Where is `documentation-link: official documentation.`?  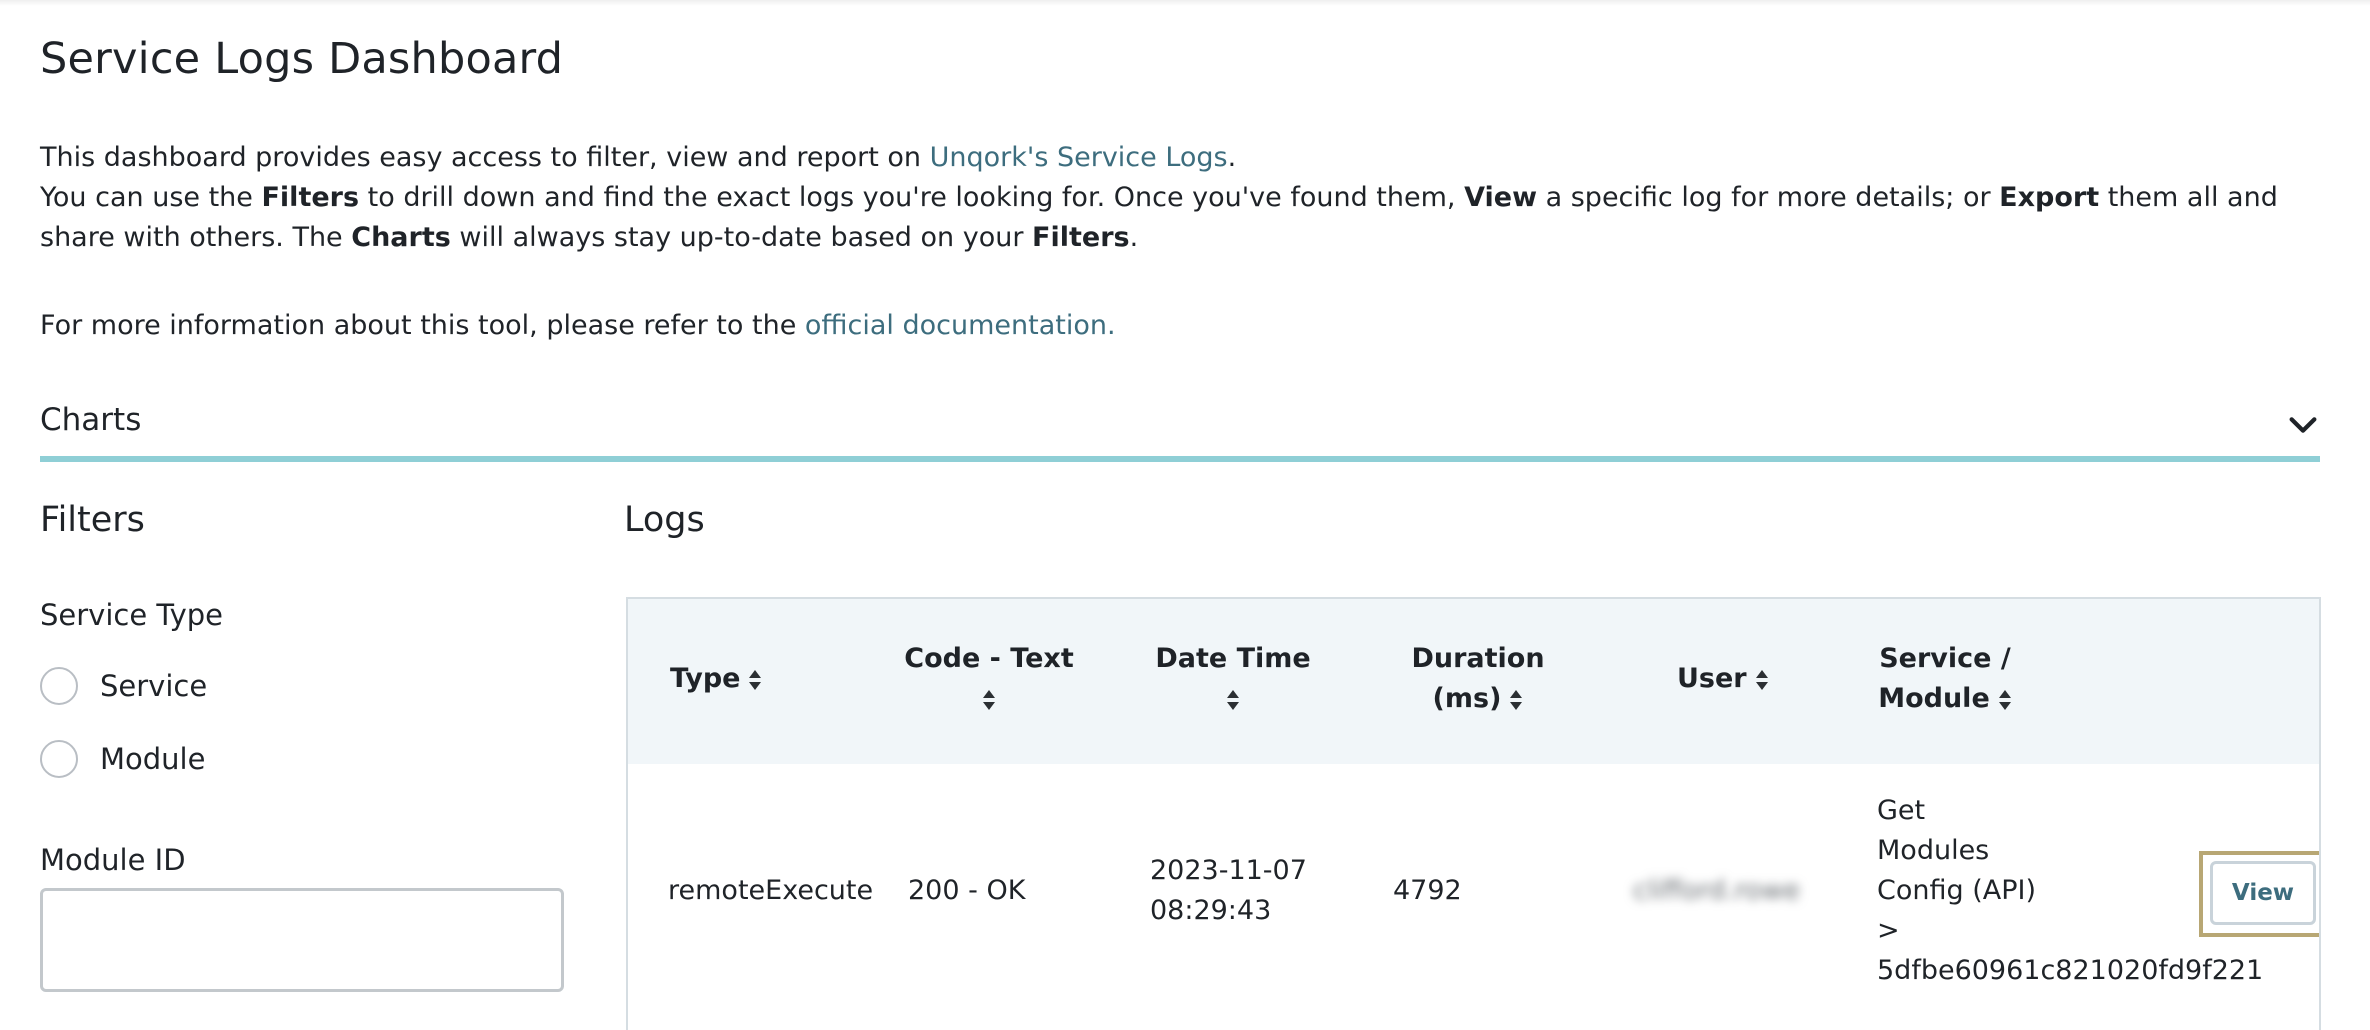
documentation-link: official documentation. is located at coordinates (960, 325).